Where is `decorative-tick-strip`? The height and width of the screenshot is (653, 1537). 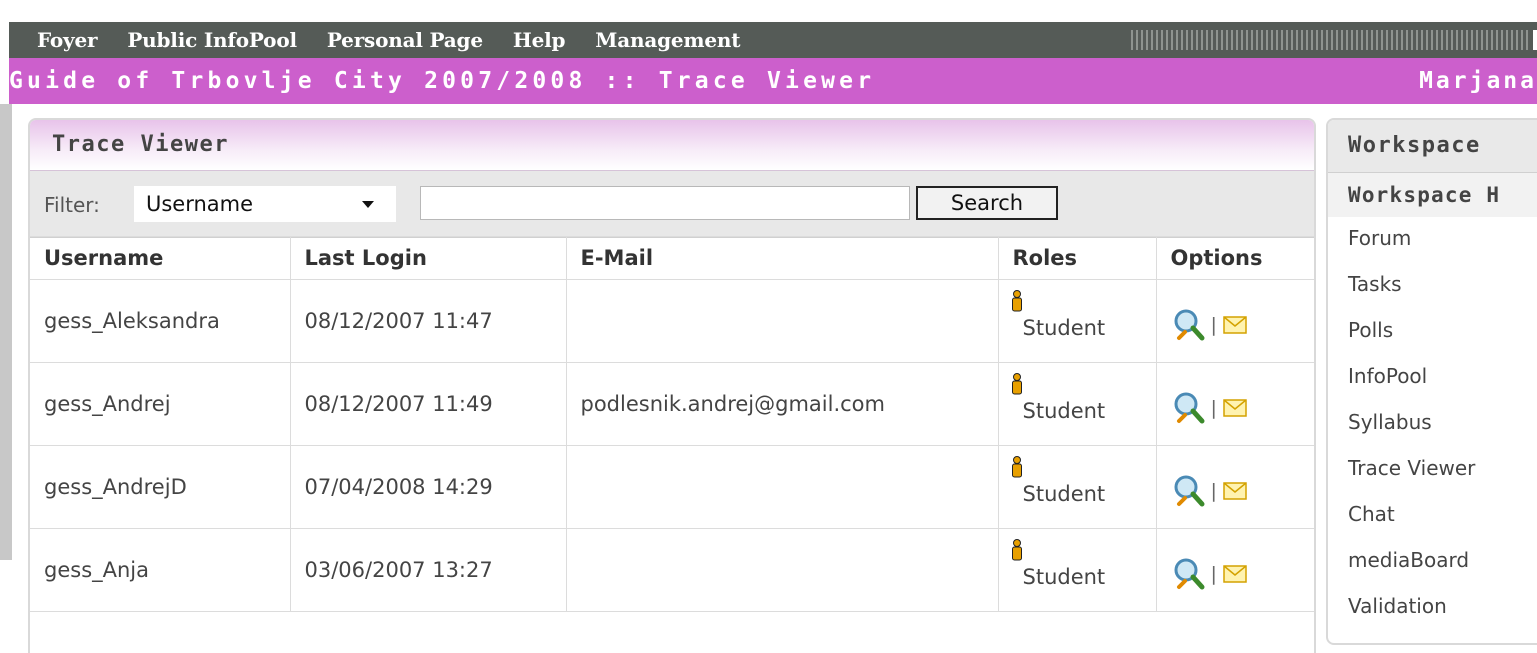
decorative-tick-strip is located at coordinates (1330, 40).